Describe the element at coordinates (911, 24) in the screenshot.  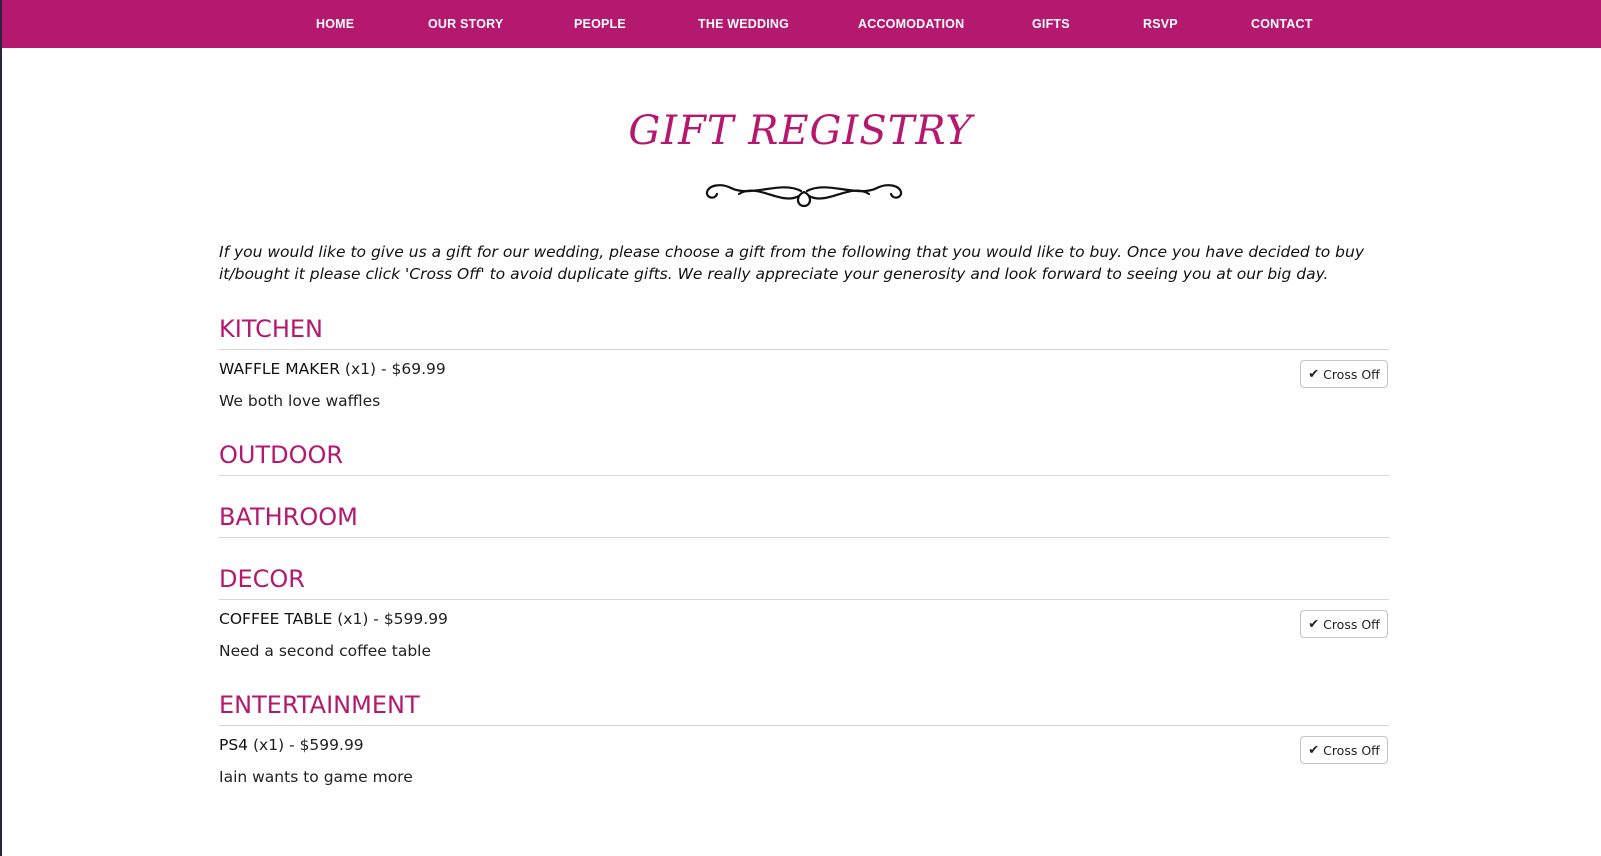
I see `nav-item-accomodation: ACCOMODATION` at that location.